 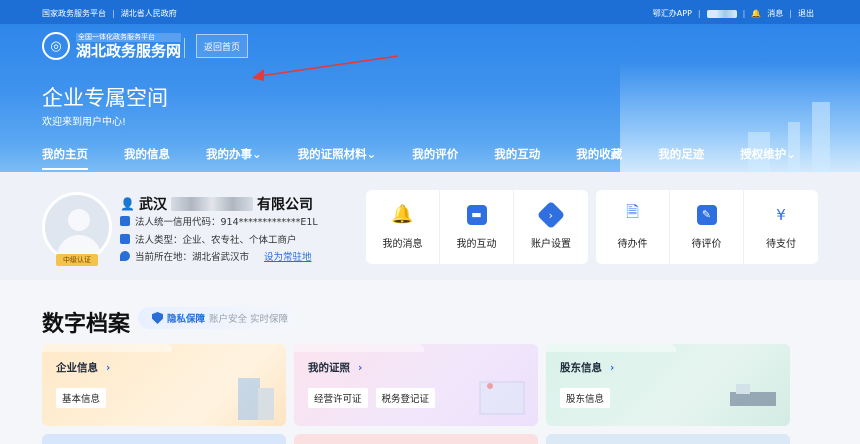 I want to click on user-icon: 👤, so click(x=127, y=204).